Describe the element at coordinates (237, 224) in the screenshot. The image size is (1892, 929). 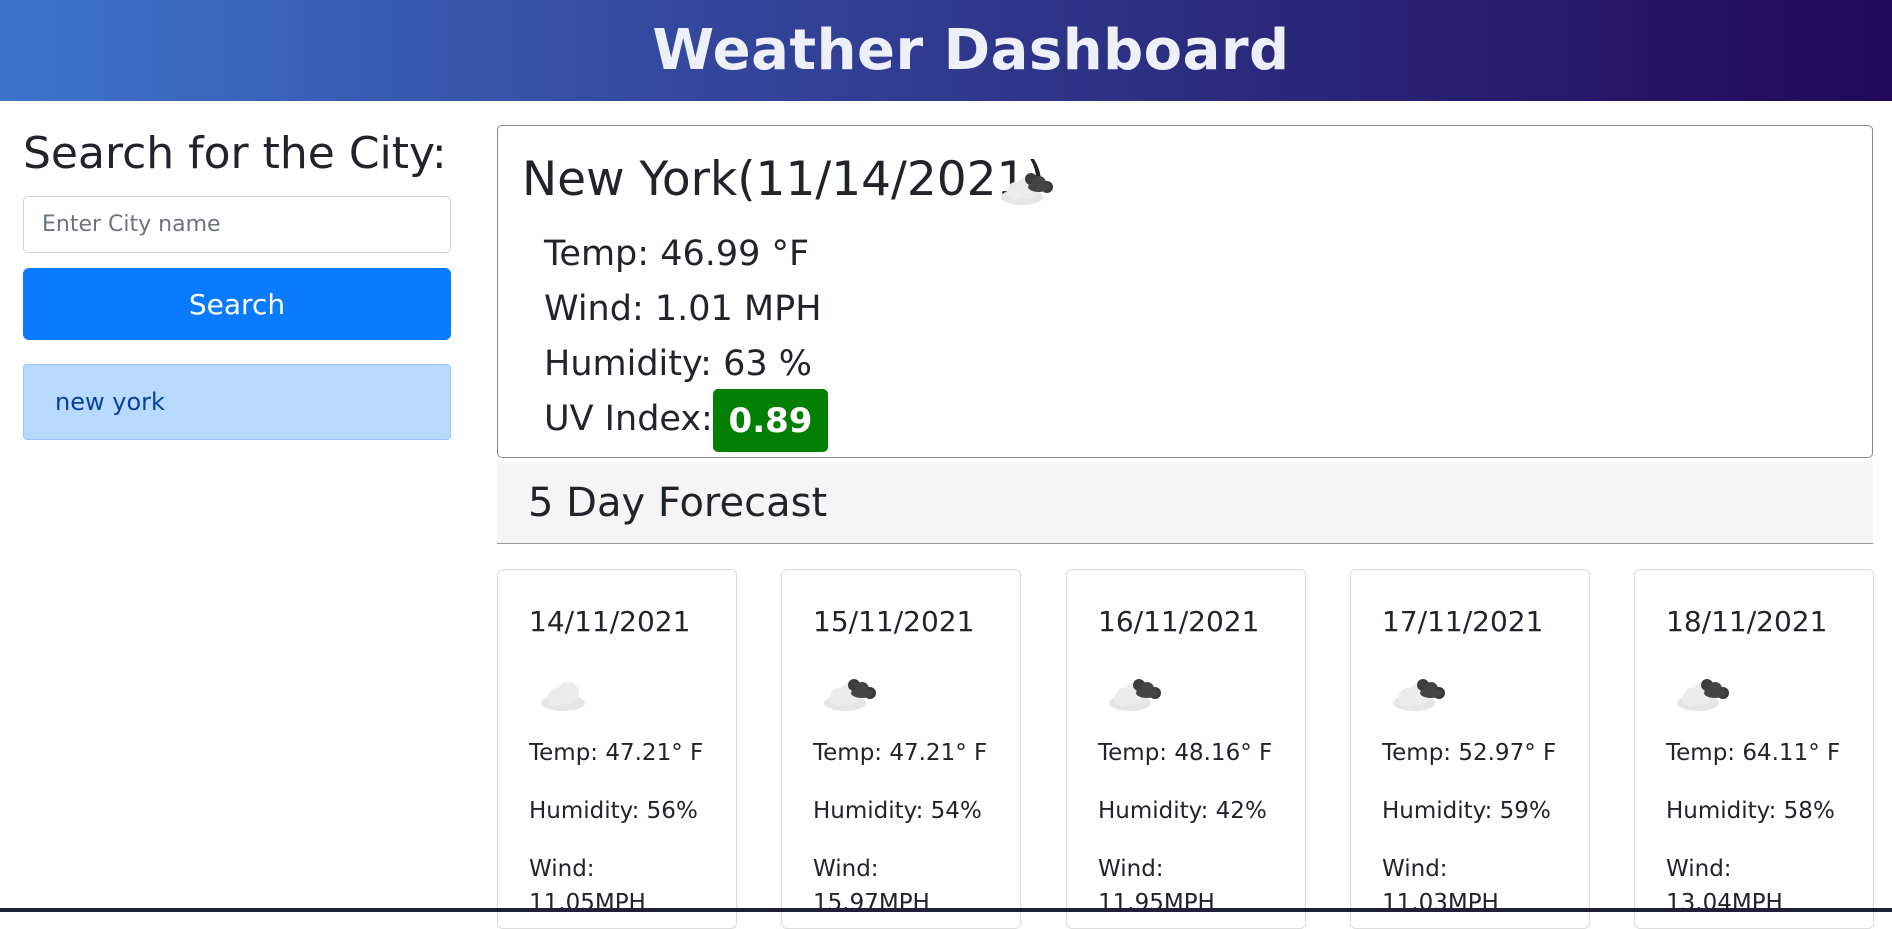
I see `city-search-input` at that location.